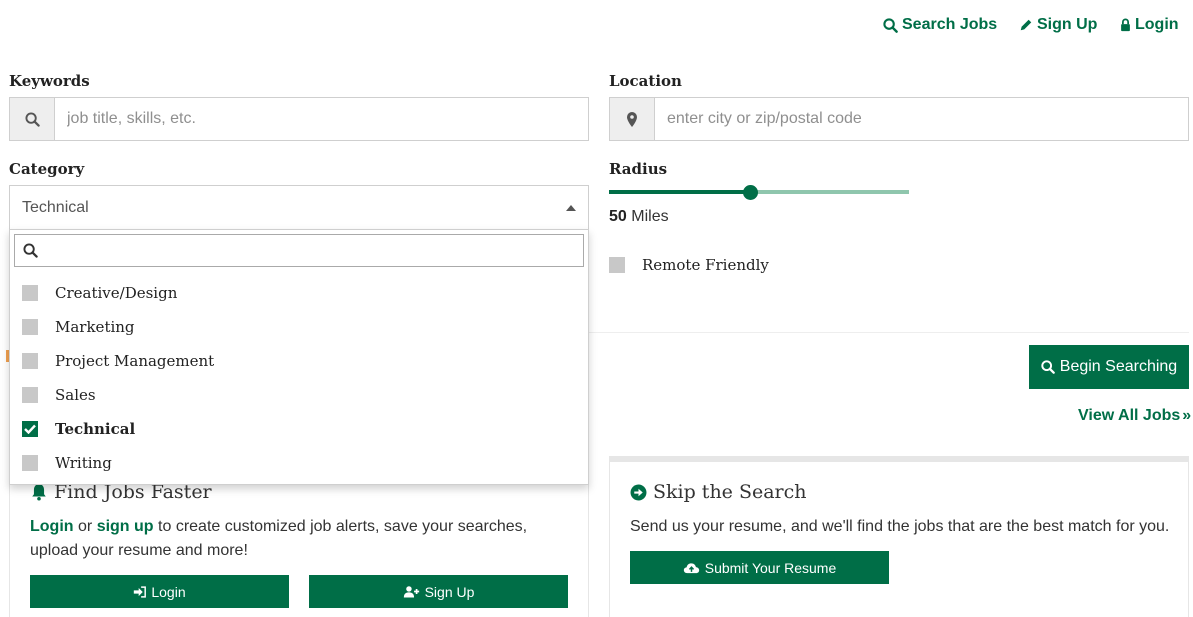  I want to click on user-plus-icon, so click(411, 592).